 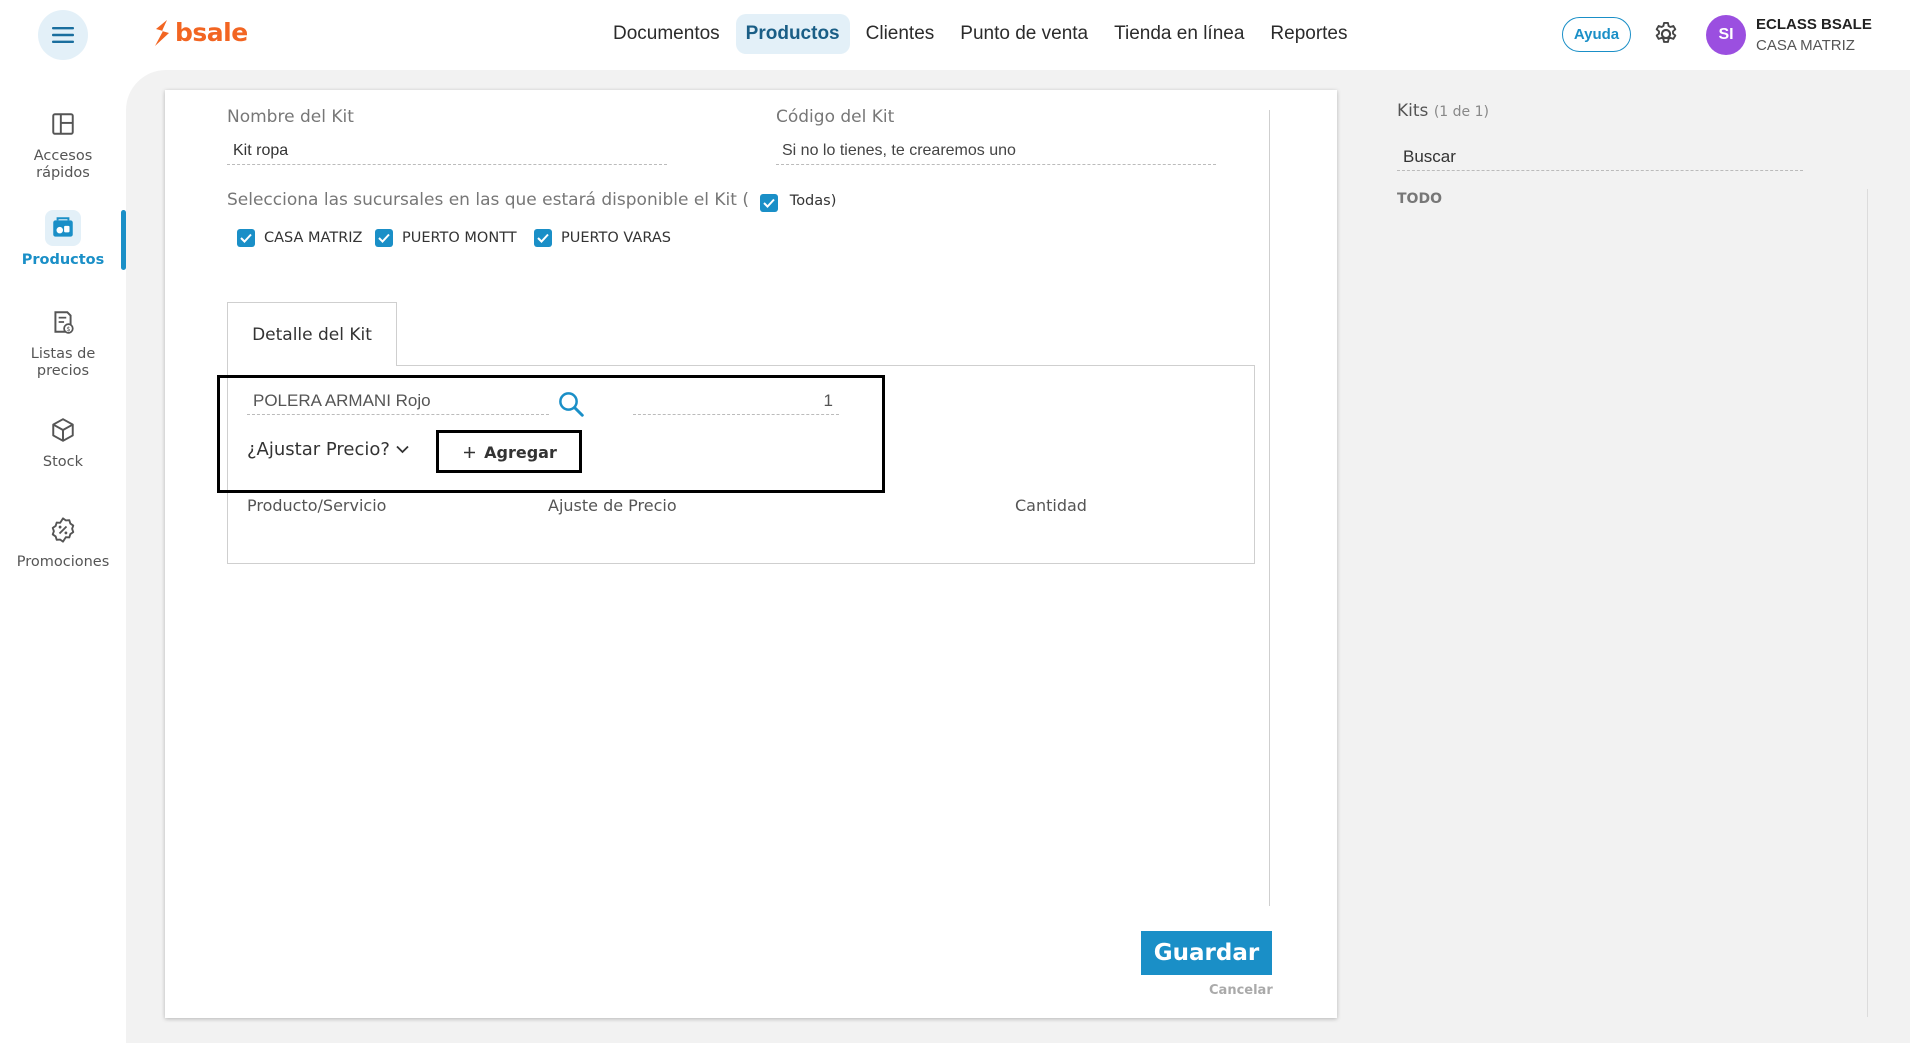 I want to click on branch-label: PUERTO VARAS, so click(x=616, y=238).